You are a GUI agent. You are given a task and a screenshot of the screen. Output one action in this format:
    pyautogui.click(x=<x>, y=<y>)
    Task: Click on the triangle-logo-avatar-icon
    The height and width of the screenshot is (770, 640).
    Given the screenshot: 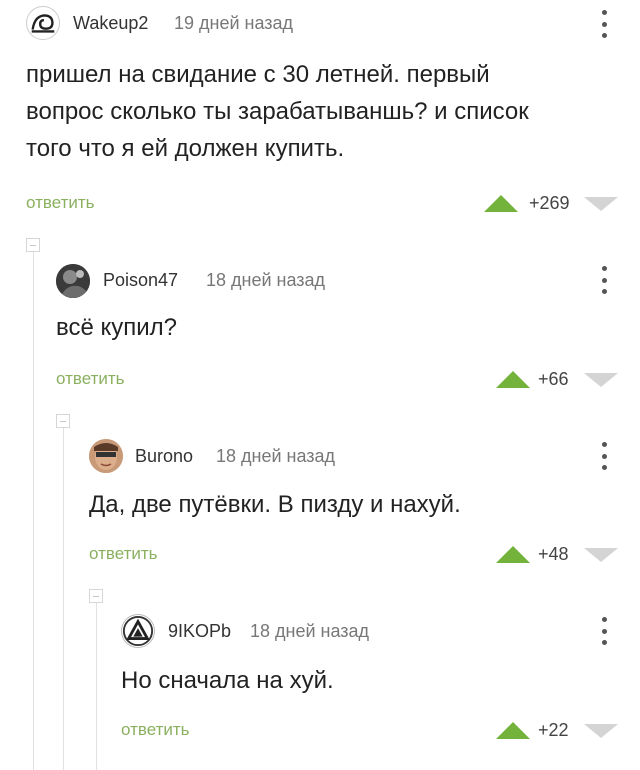 What is the action you would take?
    pyautogui.click(x=138, y=631)
    